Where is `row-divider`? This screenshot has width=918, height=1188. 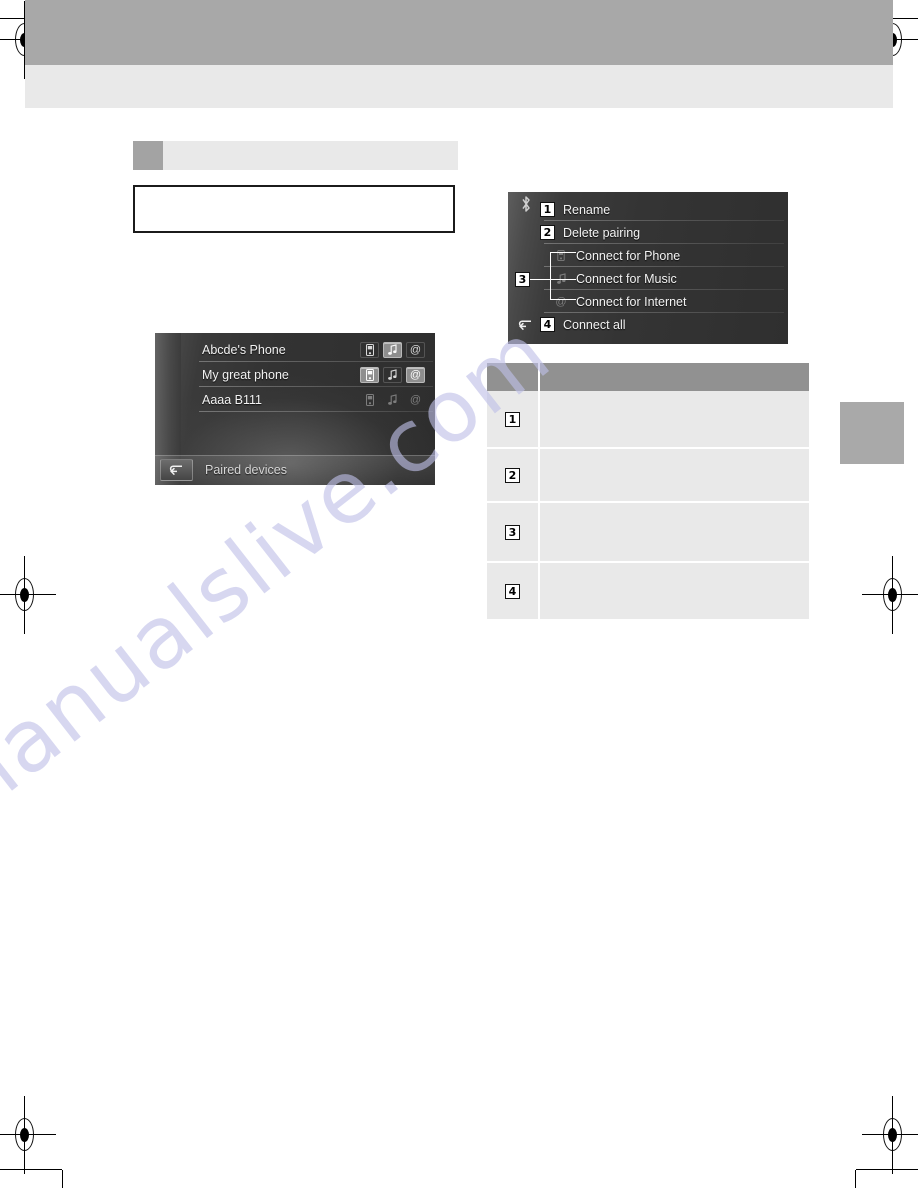
row-divider is located at coordinates (316, 411).